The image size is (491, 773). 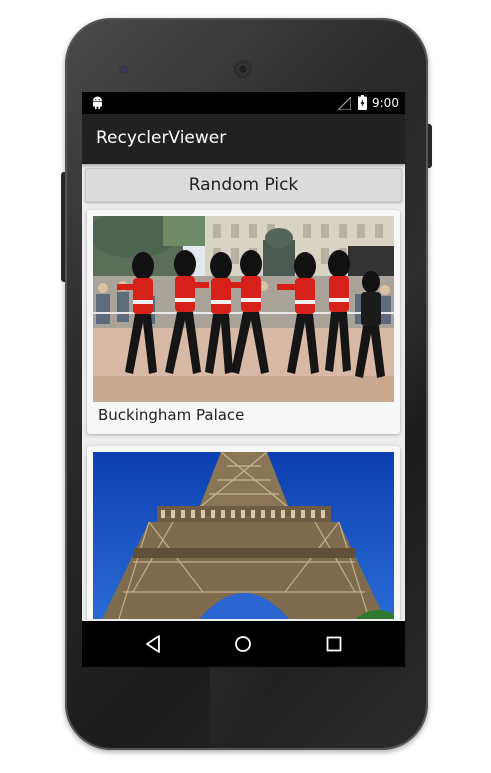 What do you see at coordinates (385, 103) in the screenshot?
I see `status-time: 9:00` at bounding box center [385, 103].